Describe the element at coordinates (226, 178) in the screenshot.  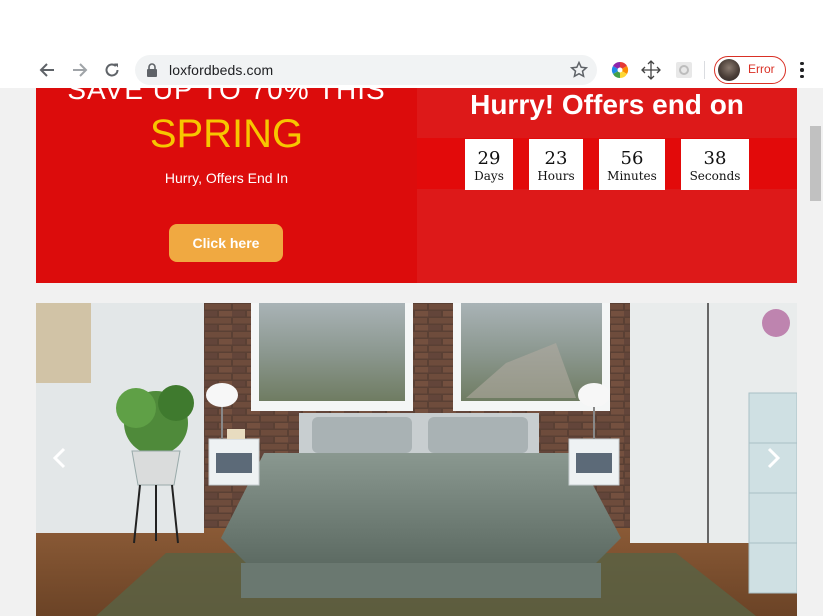
I see `sale-subtext: Hurry, Offers End In` at that location.